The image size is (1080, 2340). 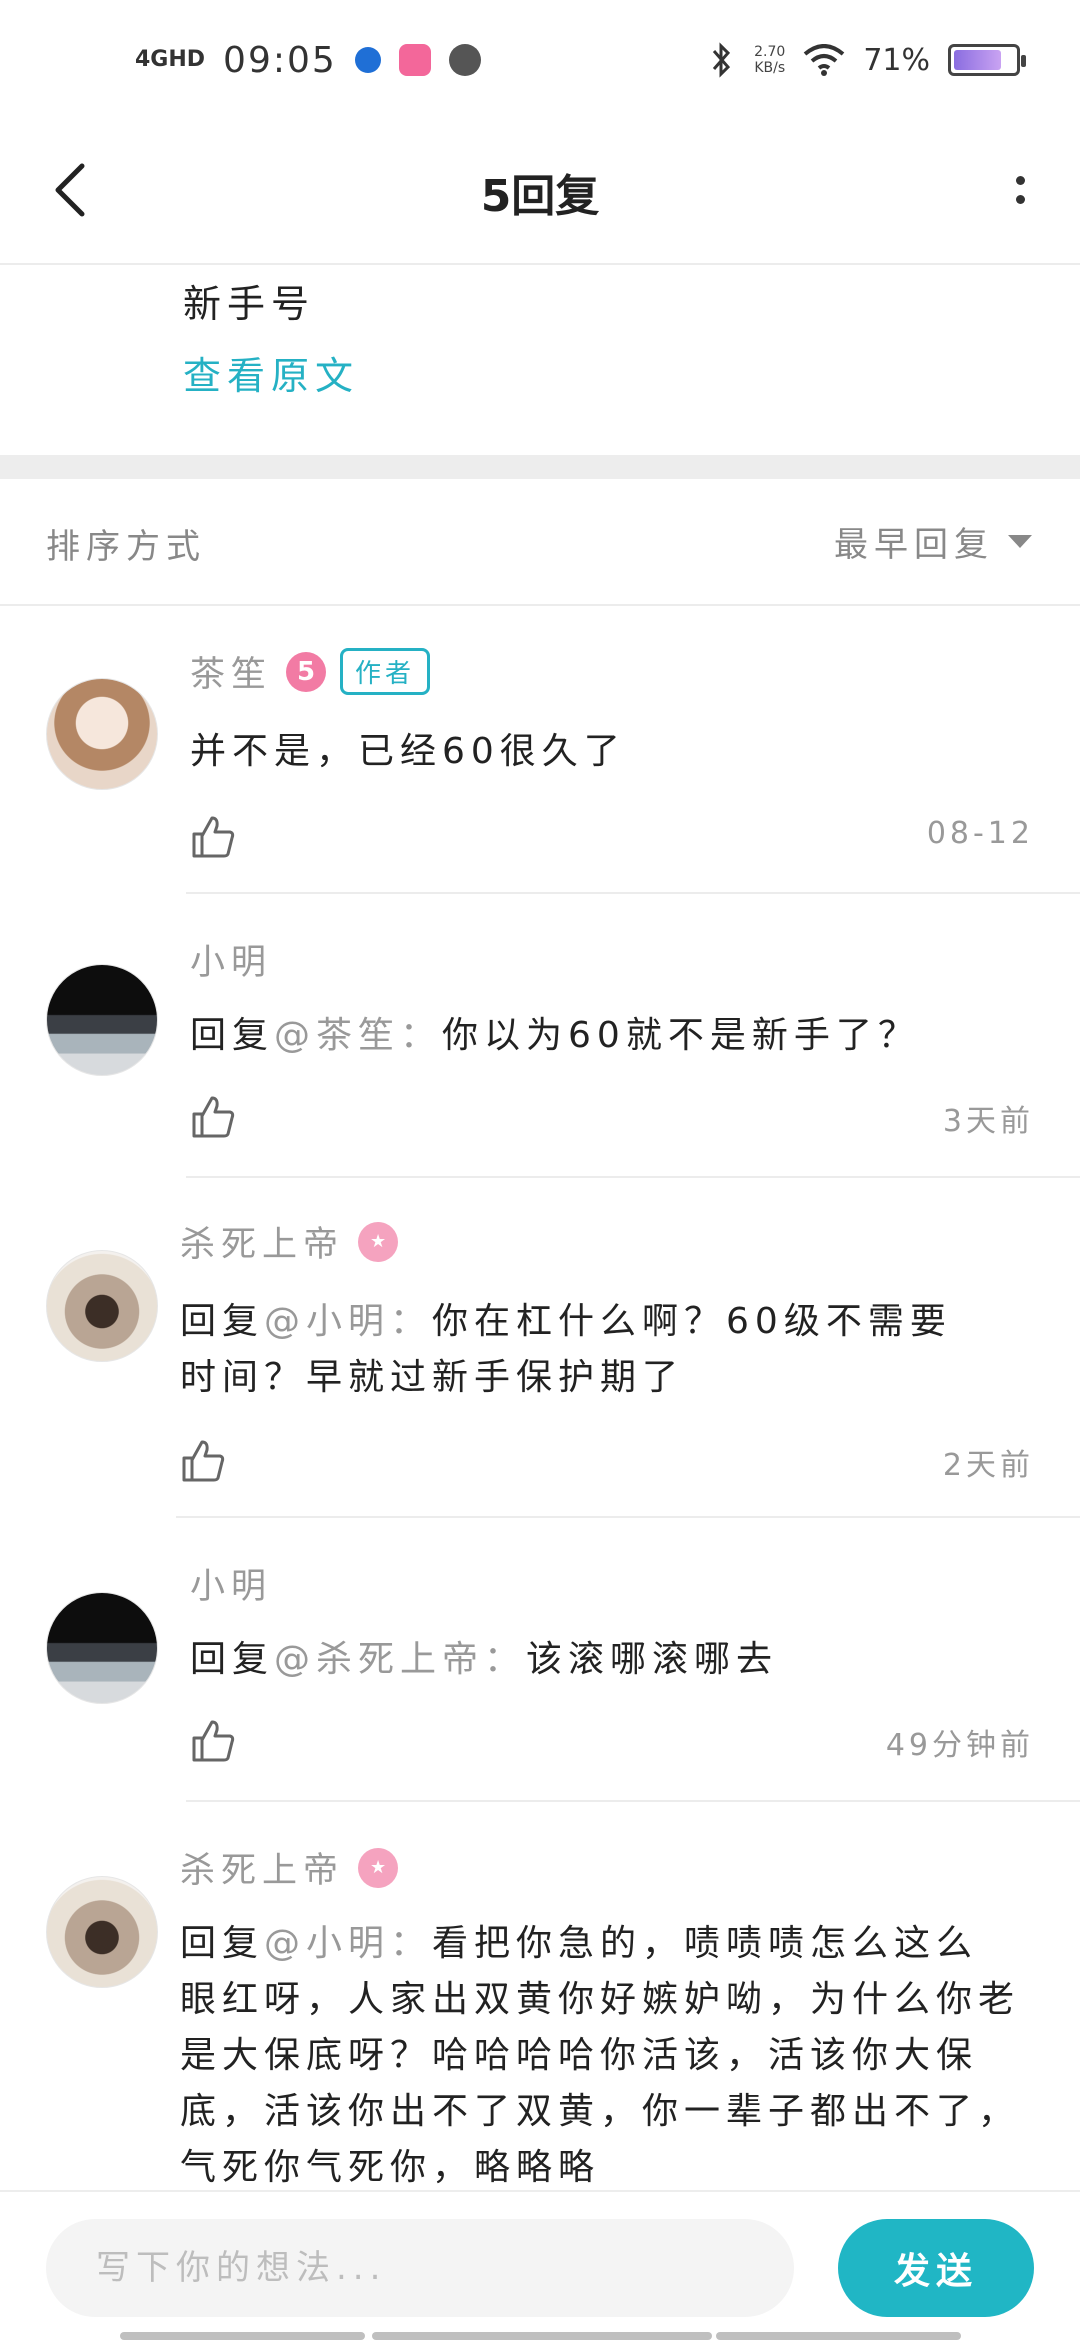 What do you see at coordinates (400, 1659) in the screenshot?
I see `mention-link: @杀死上帝：` at bounding box center [400, 1659].